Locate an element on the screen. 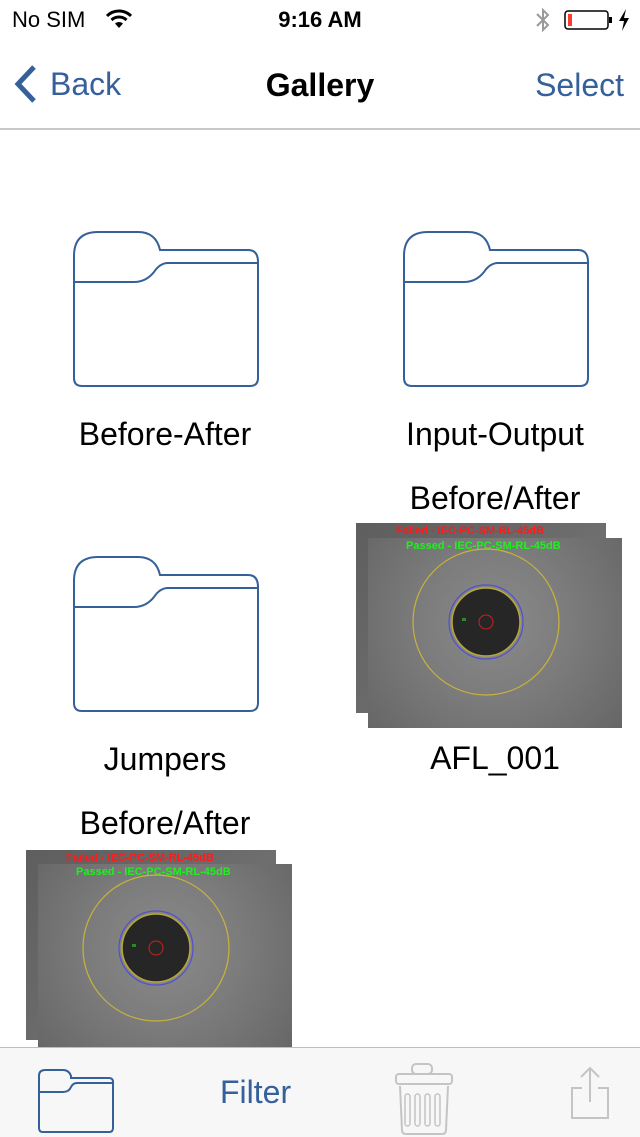  filter-button: Filter is located at coordinates (255, 1092).